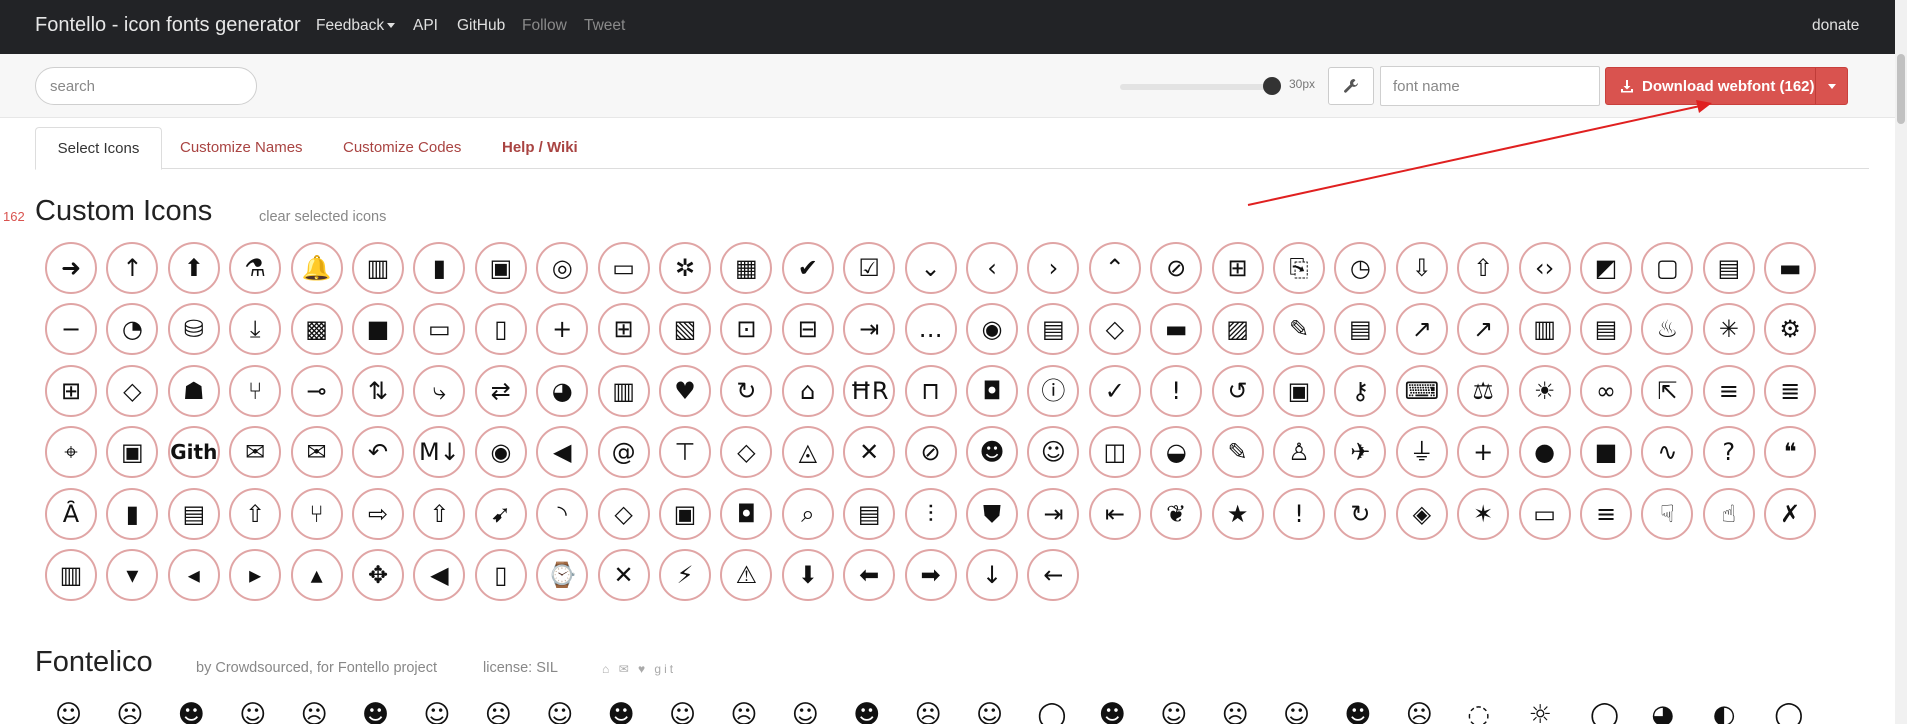 The image size is (1907, 724). What do you see at coordinates (544, 26) in the screenshot?
I see `nav-follow: Follow` at bounding box center [544, 26].